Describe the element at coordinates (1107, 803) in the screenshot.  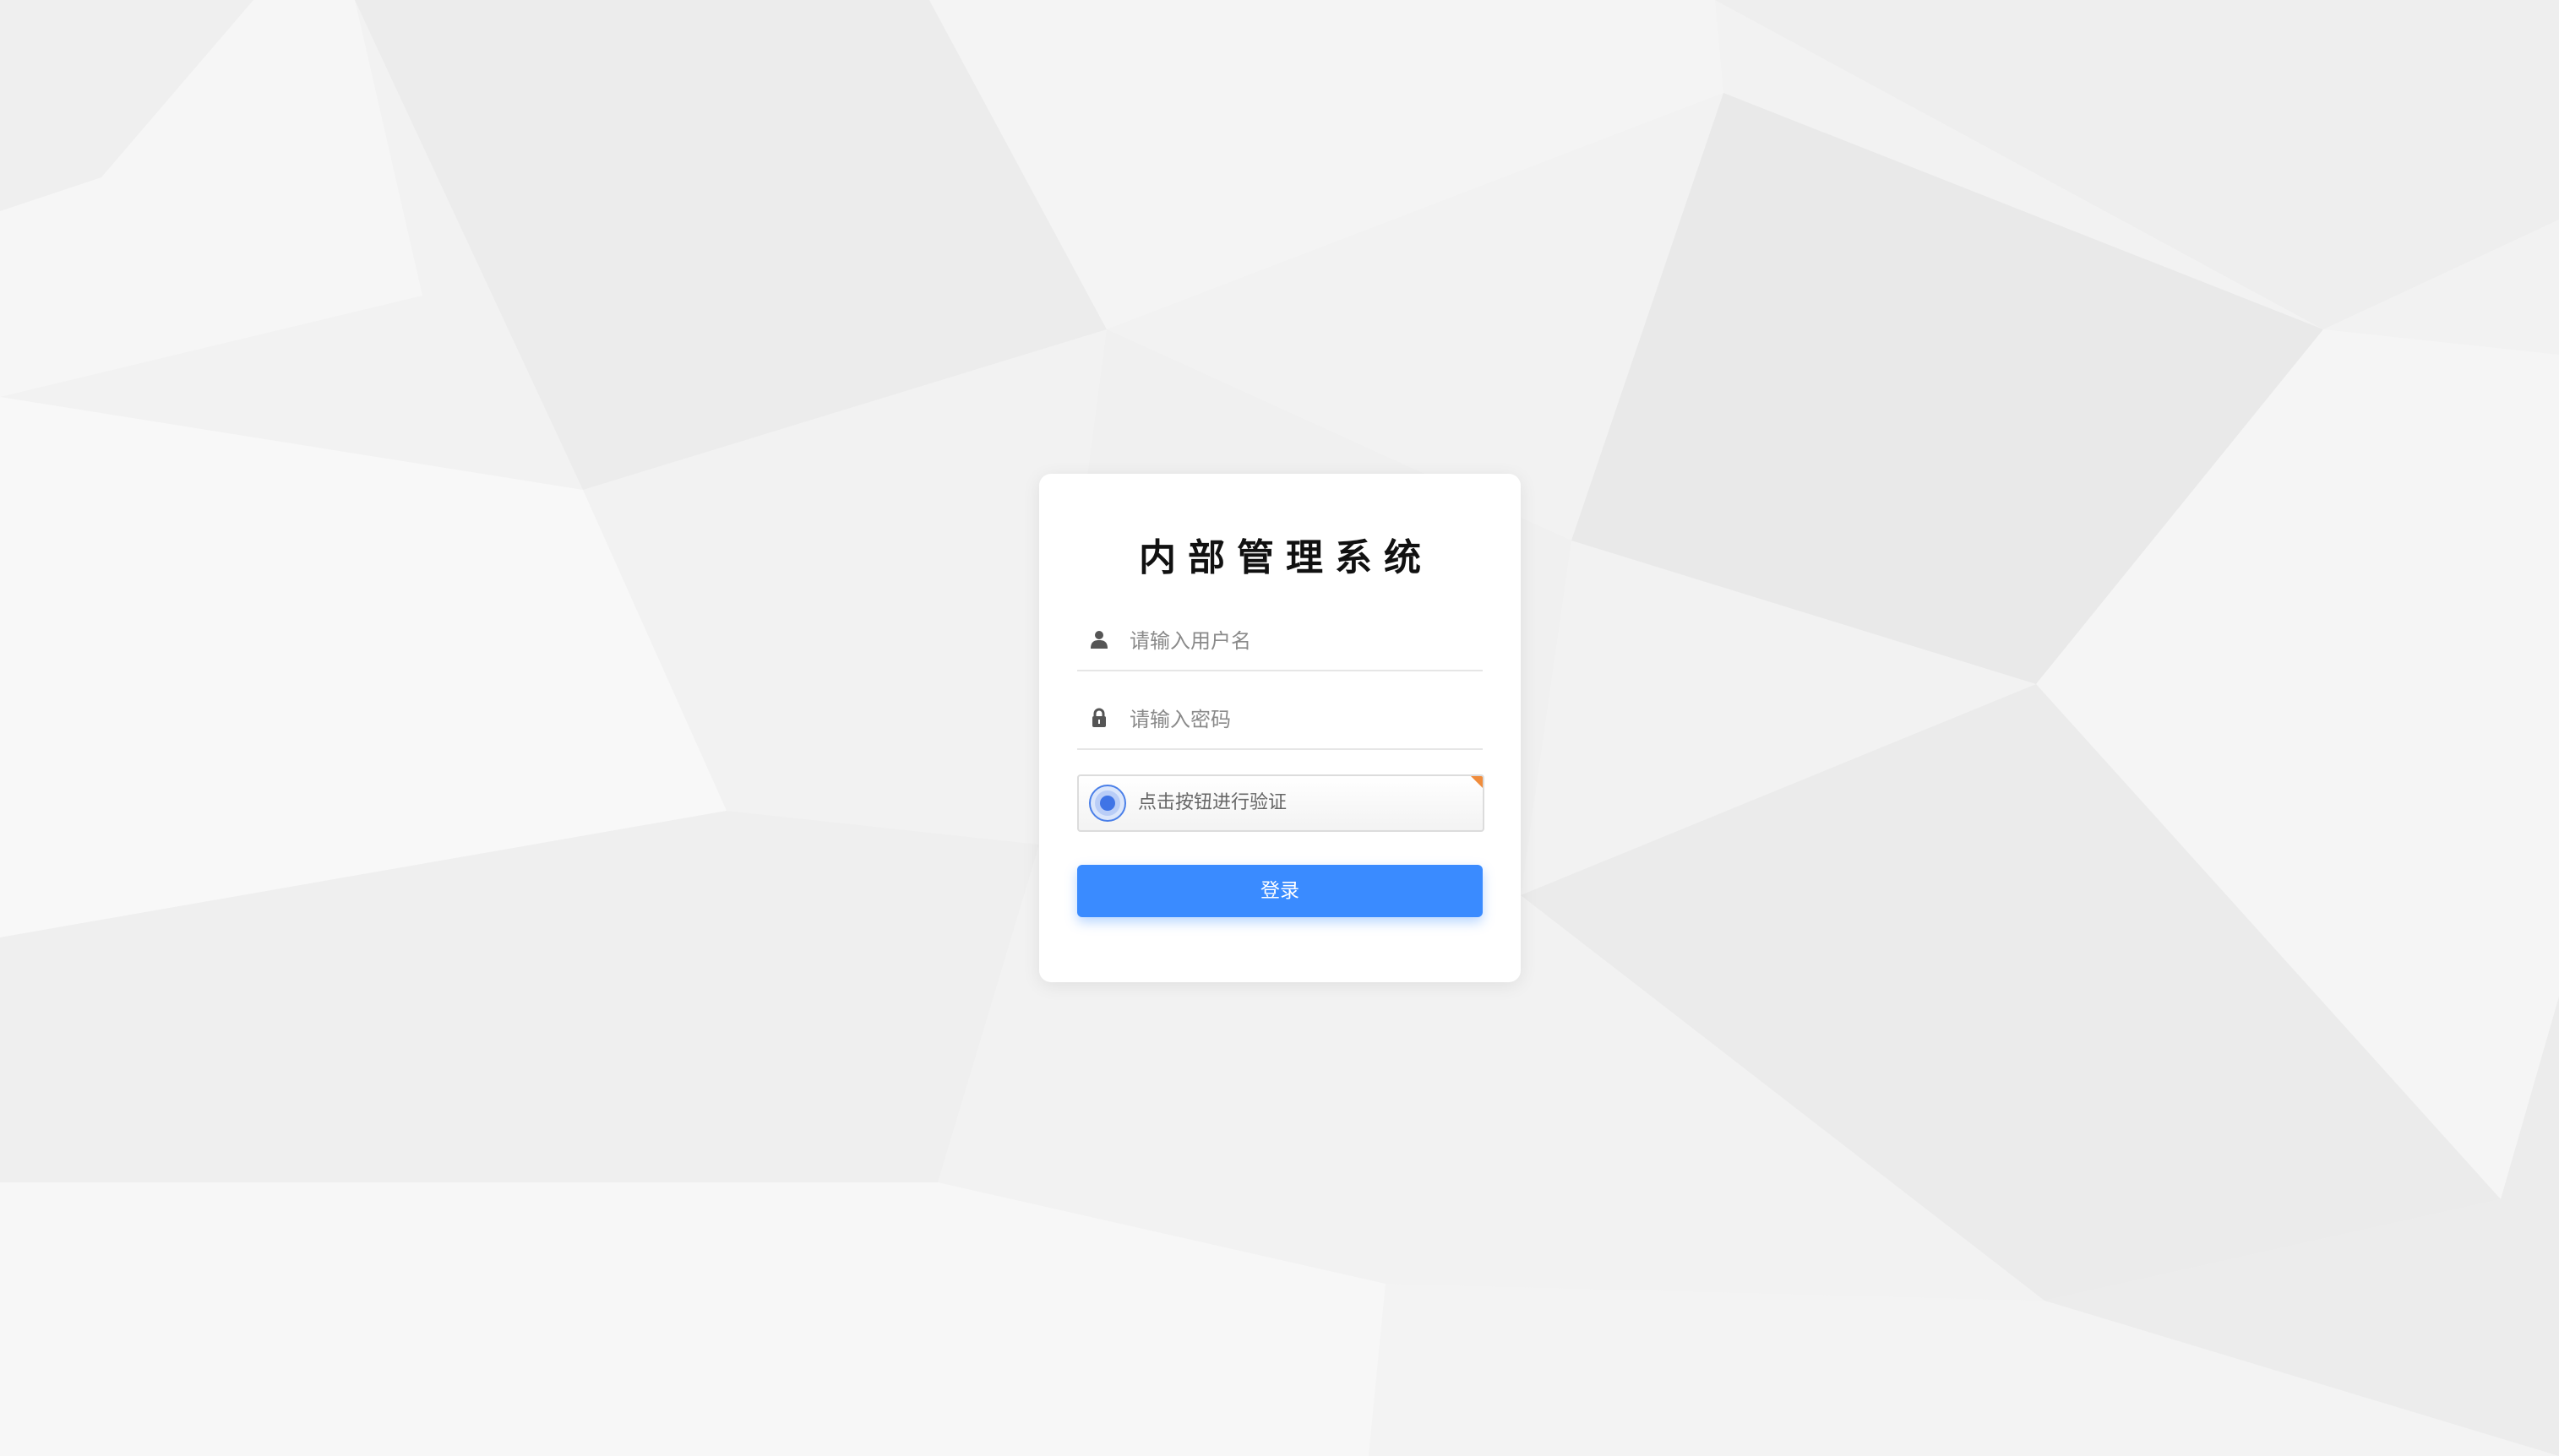
I see `verify-circle-icon` at that location.